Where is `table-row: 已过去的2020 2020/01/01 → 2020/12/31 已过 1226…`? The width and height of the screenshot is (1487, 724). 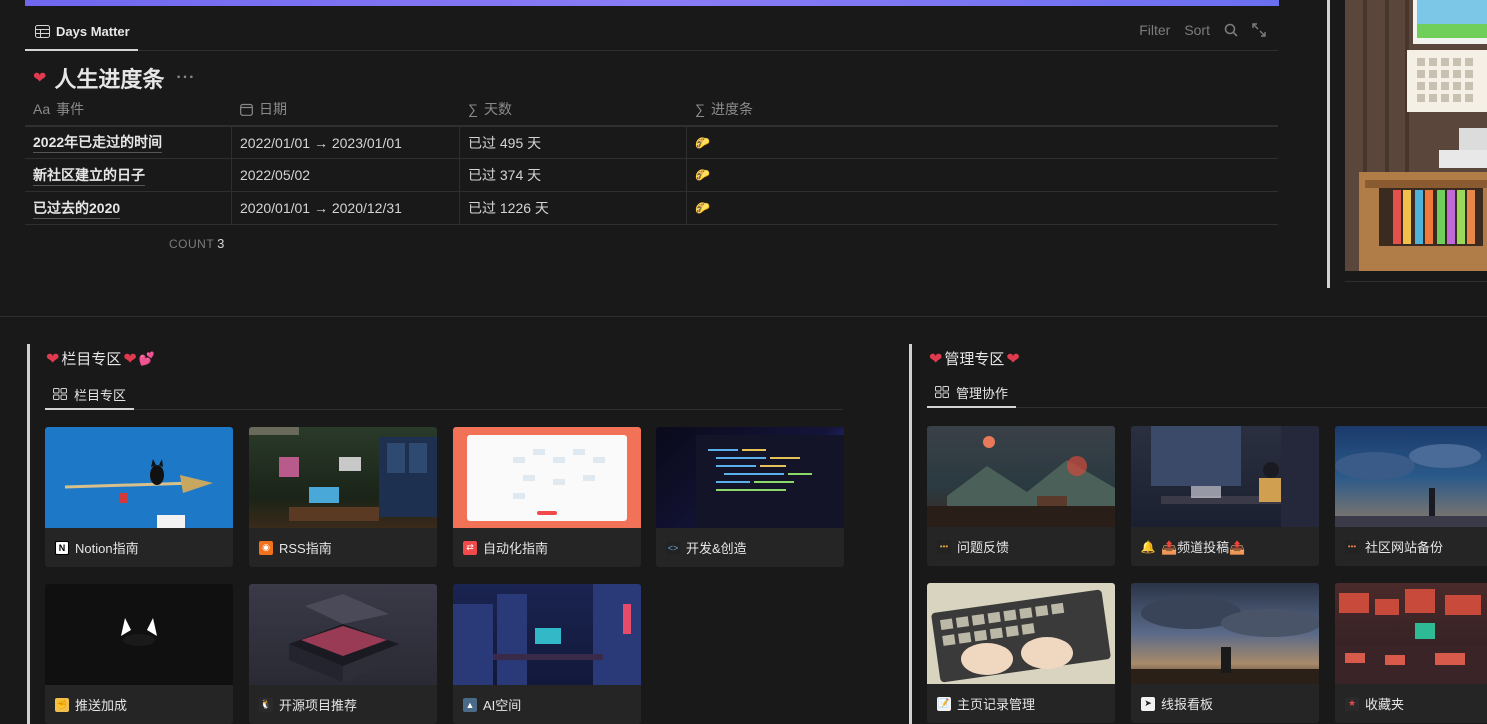 table-row: 已过去的2020 2020/01/01 → 2020/12/31 已过 1226… is located at coordinates (651, 208).